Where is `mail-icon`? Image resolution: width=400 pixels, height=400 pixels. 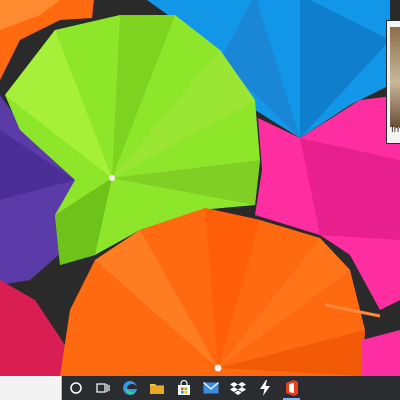 mail-icon is located at coordinates (210, 388).